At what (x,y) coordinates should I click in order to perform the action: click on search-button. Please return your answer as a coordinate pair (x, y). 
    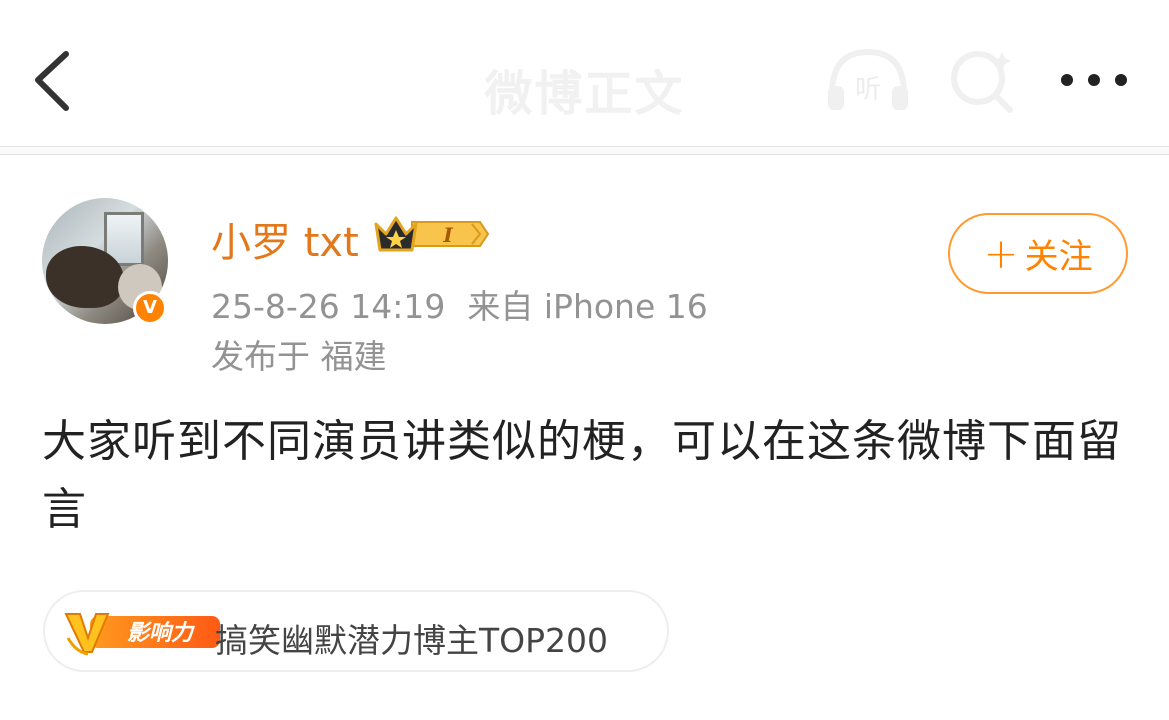
    Looking at the image, I should click on (982, 80).